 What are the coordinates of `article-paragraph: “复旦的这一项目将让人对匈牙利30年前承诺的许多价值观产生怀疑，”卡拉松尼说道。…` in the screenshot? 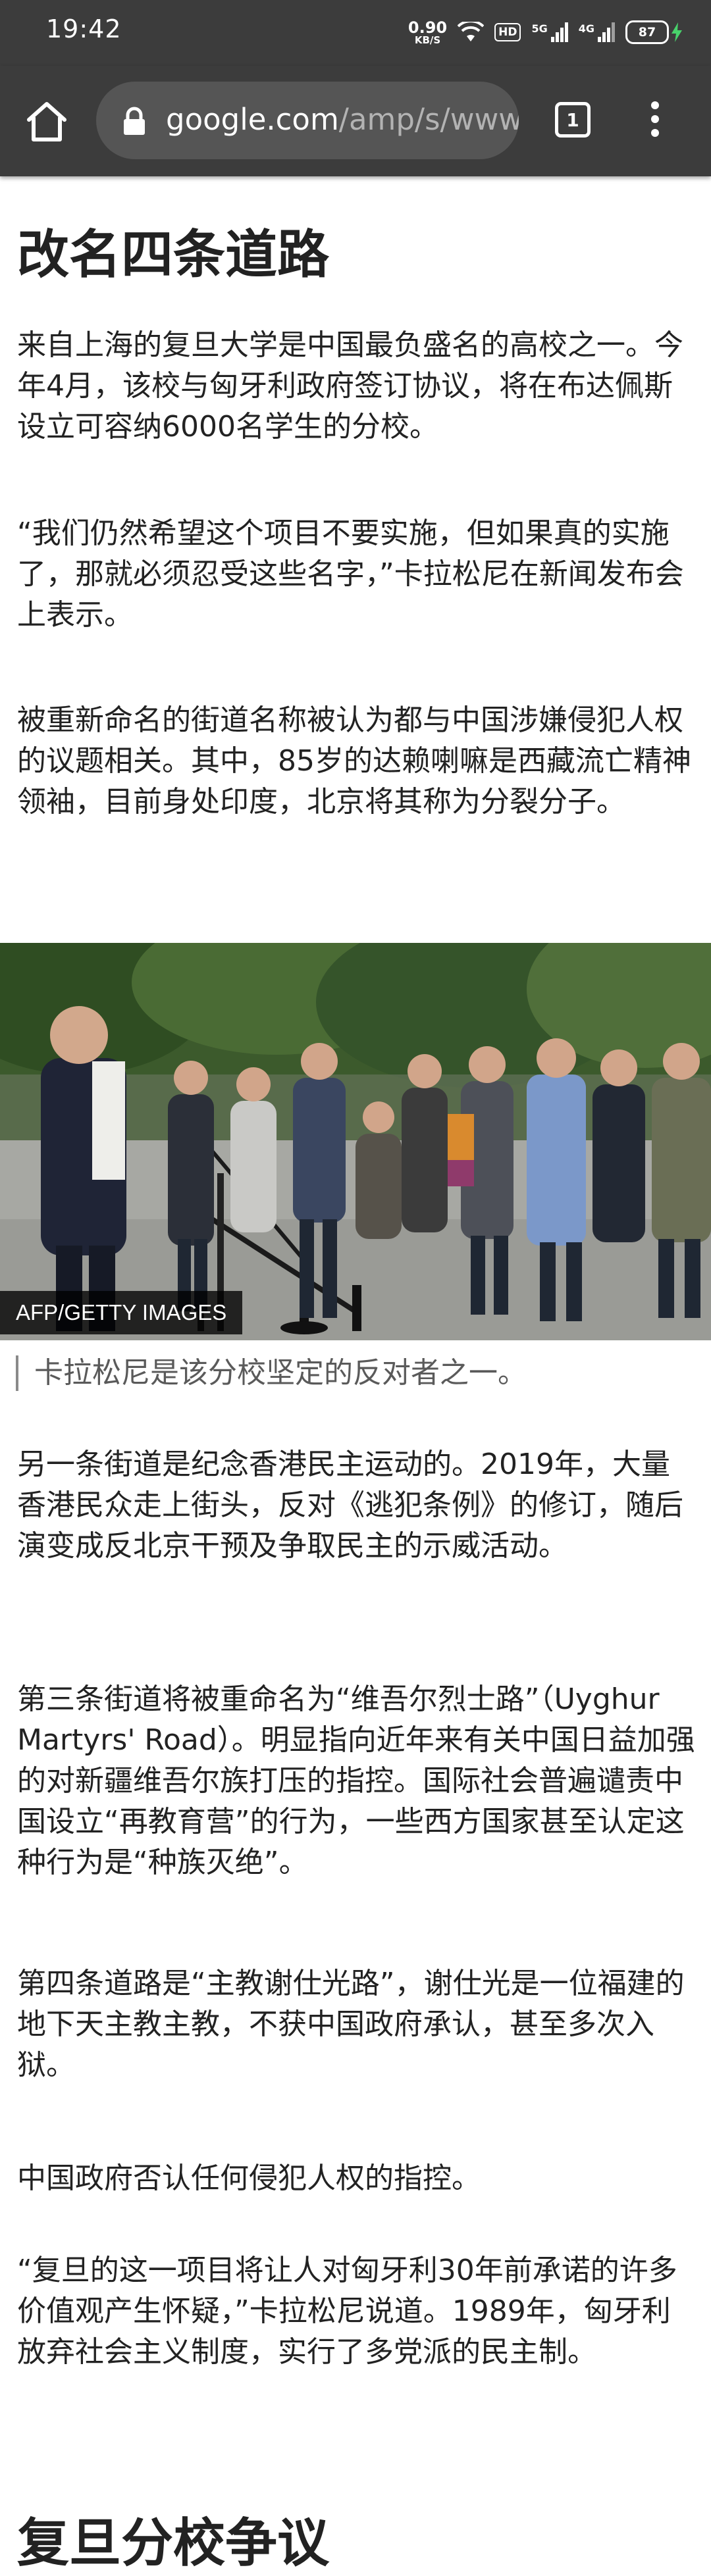 It's located at (347, 2311).